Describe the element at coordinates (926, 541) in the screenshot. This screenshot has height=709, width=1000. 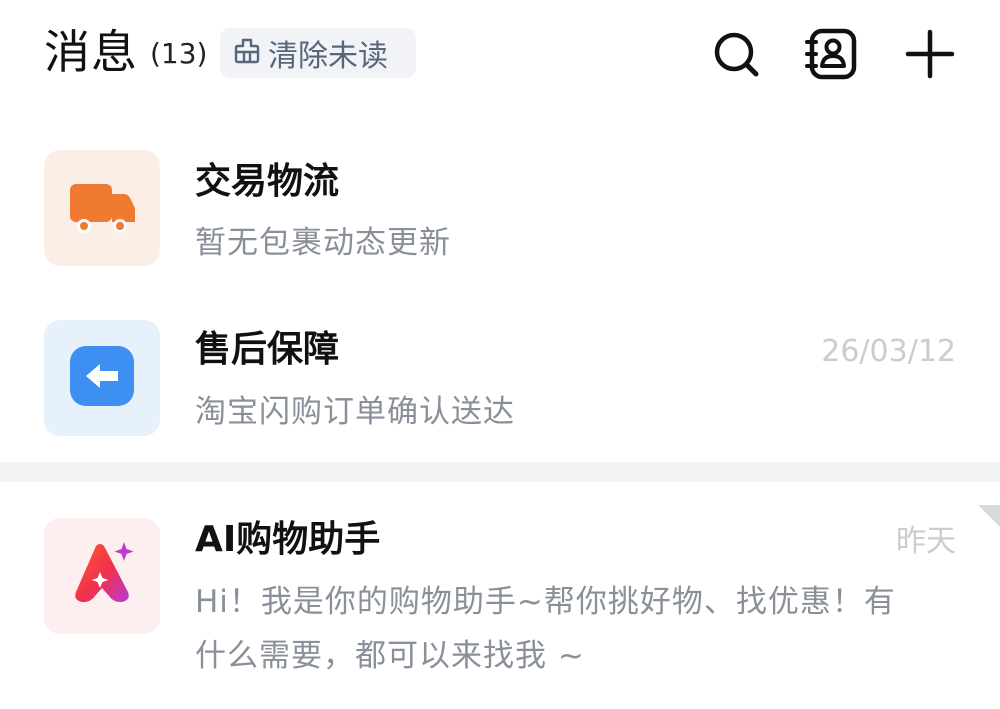
I see `message-time: 昨天` at that location.